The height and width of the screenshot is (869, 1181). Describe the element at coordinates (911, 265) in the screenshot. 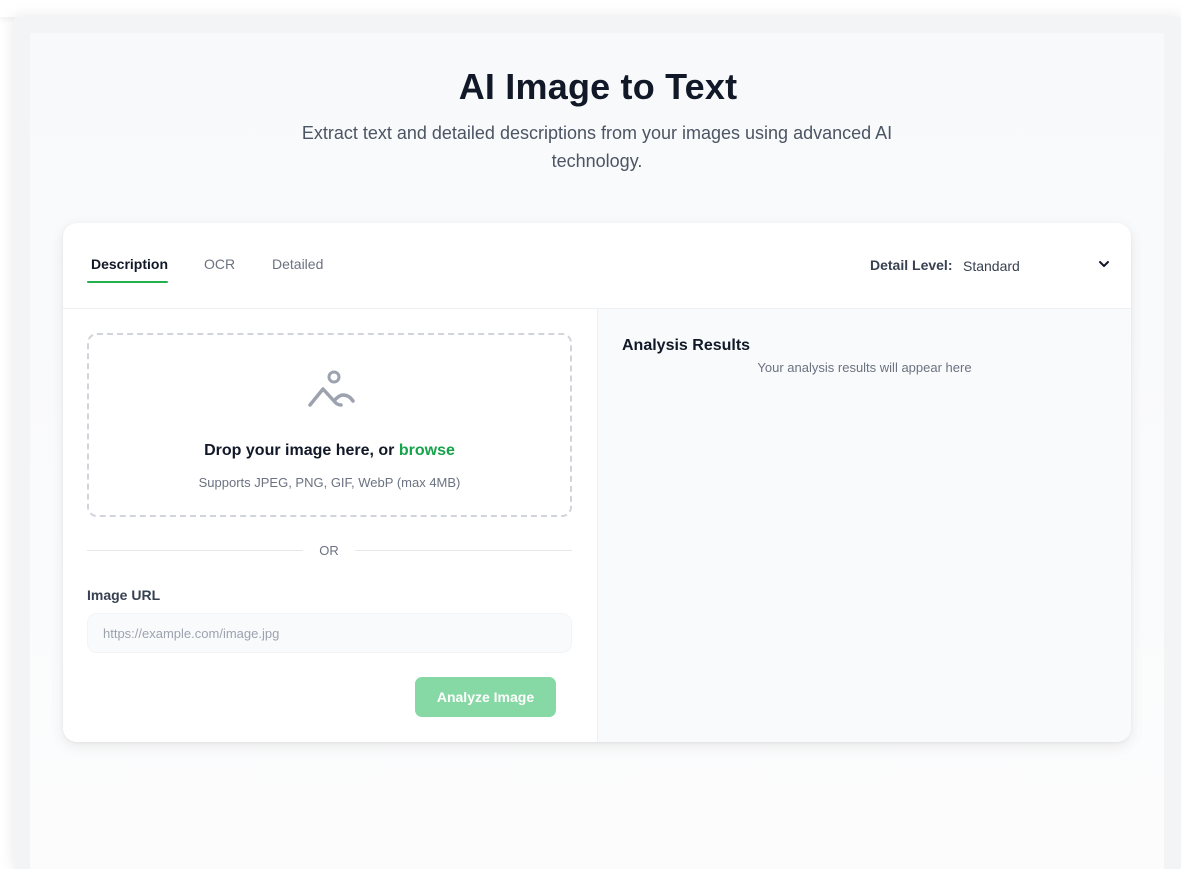

I see `detail-level-label: Detail Level:` at that location.